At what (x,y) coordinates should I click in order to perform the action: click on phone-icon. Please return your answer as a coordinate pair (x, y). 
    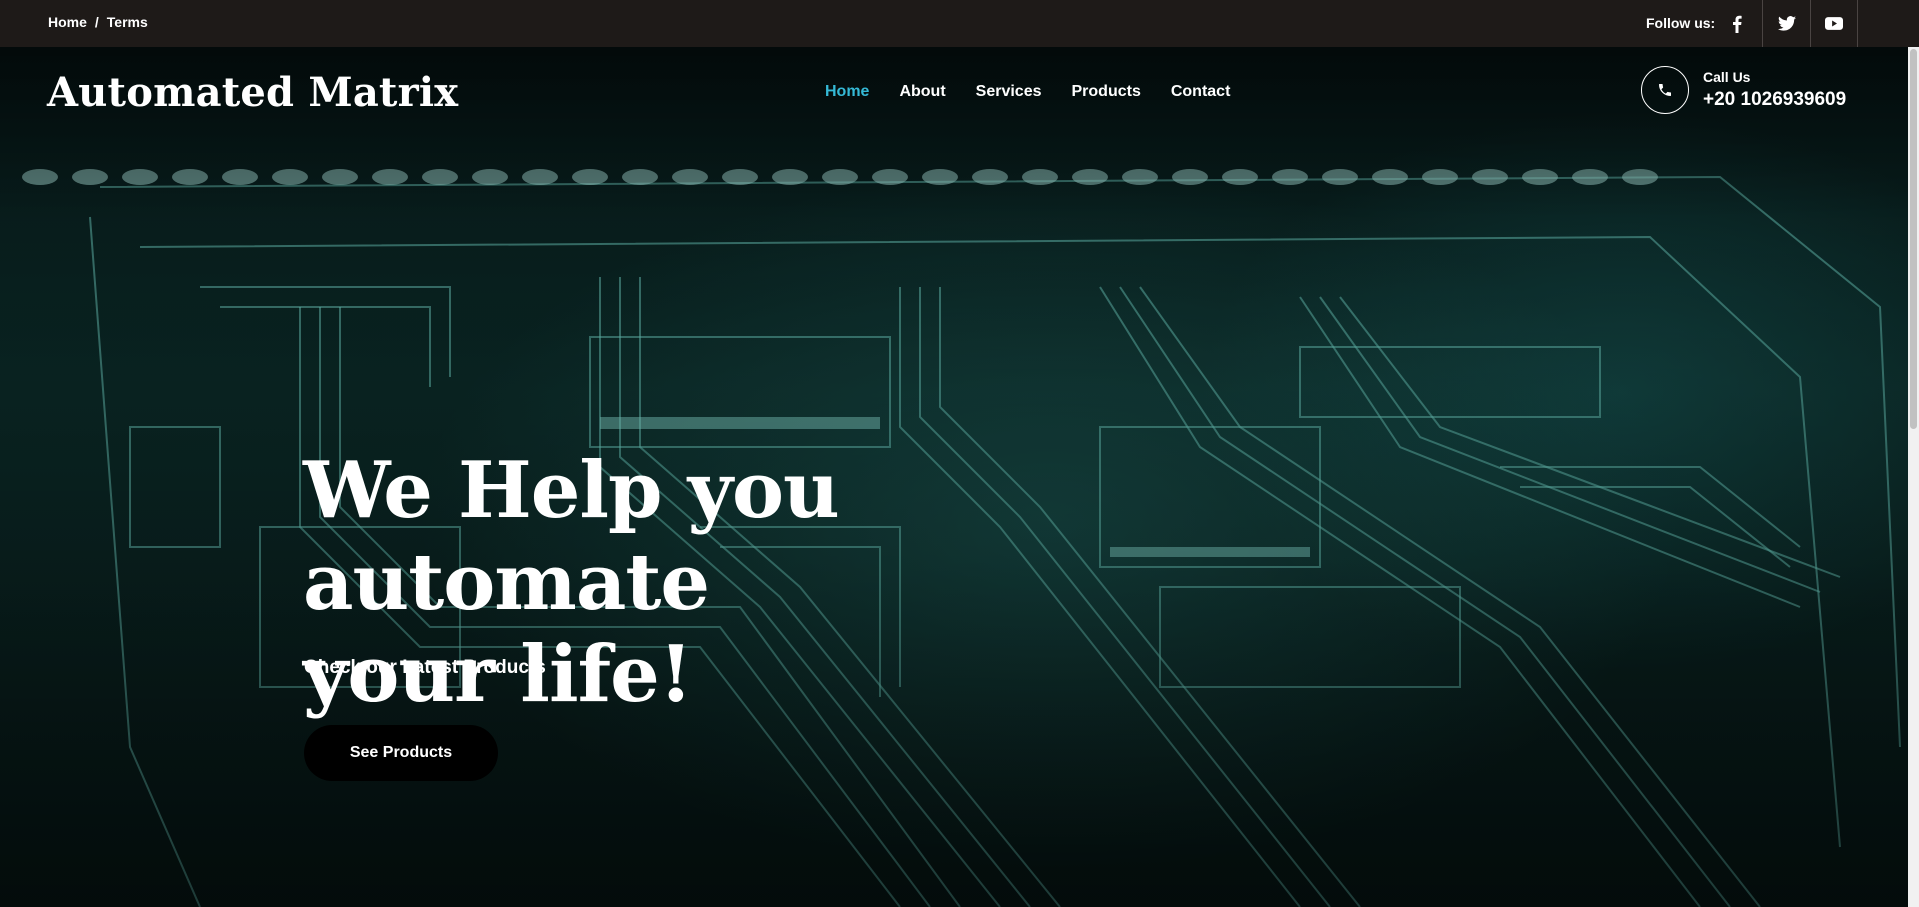
    Looking at the image, I should click on (1665, 90).